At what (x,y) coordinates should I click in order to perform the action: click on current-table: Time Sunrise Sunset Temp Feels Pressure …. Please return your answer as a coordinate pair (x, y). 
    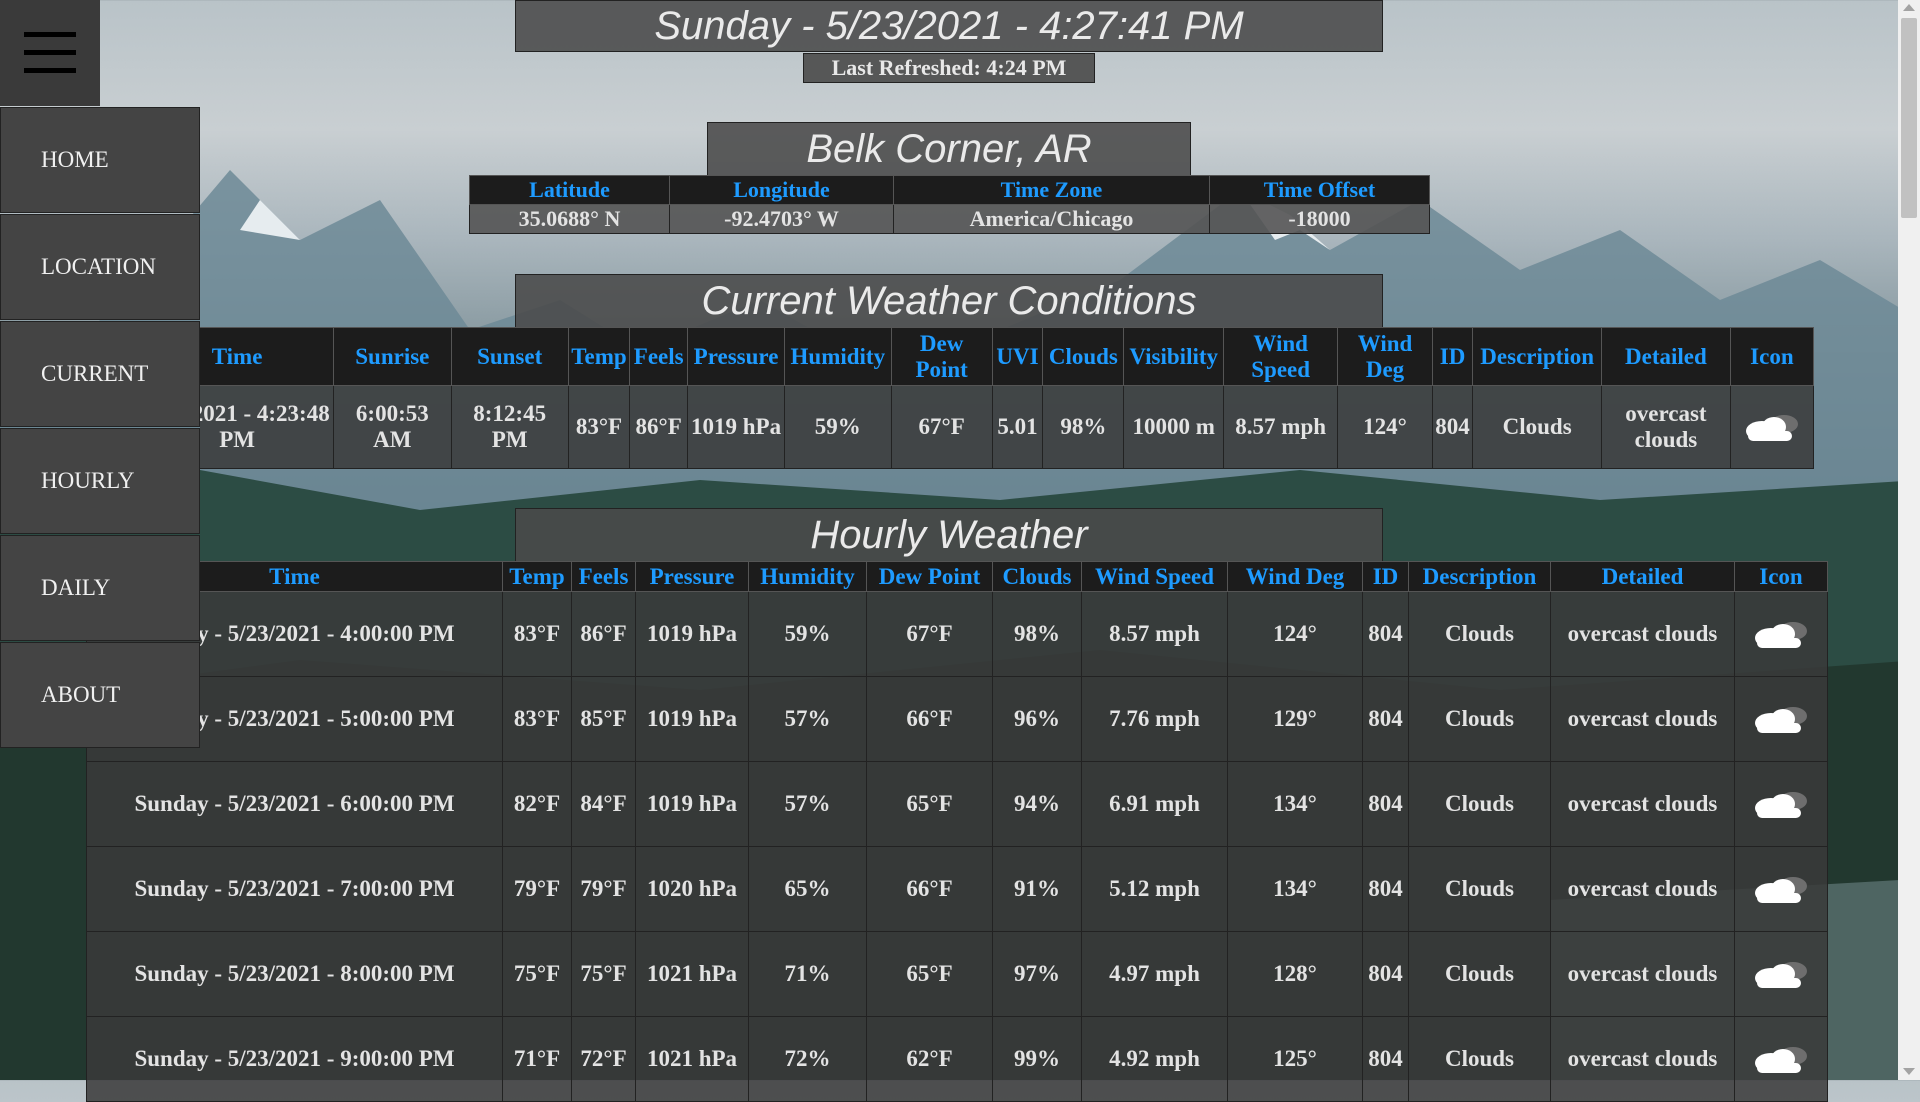
    Looking at the image, I should click on (1007, 398).